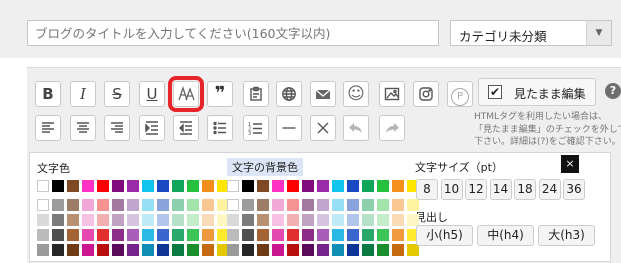 The height and width of the screenshot is (263, 621). Describe the element at coordinates (289, 128) in the screenshot. I see `horizontal-rule-button` at that location.